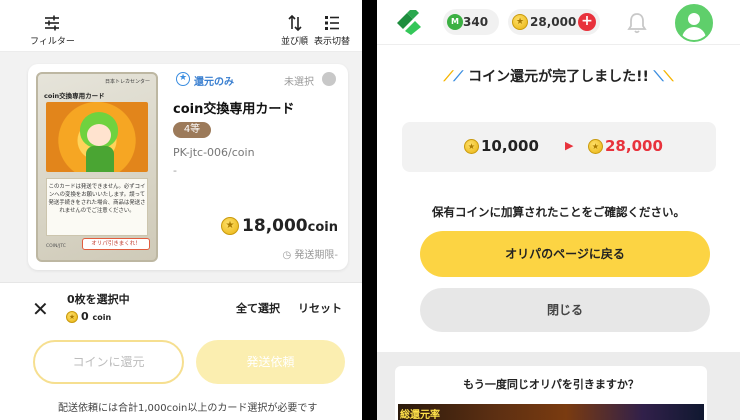  I want to click on coin-before: 10,000, so click(501, 146).